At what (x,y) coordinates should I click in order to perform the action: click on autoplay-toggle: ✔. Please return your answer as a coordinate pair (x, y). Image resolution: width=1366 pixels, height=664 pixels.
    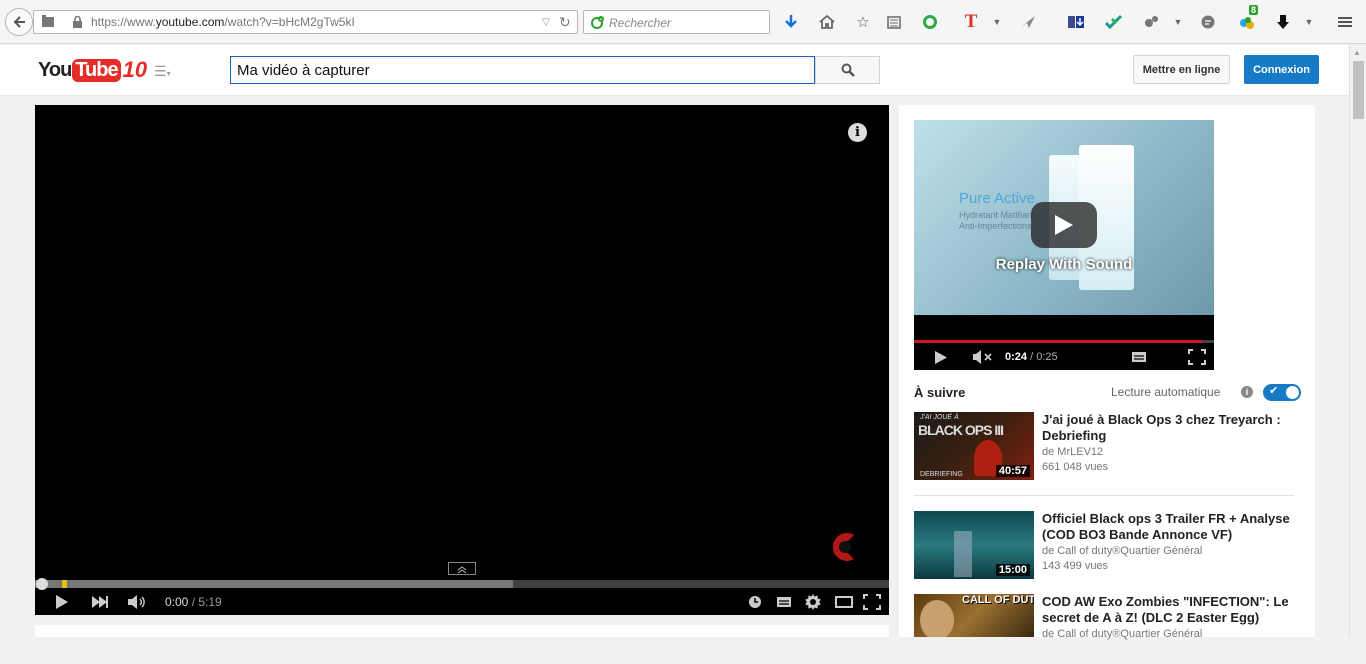
    Looking at the image, I should click on (1282, 392).